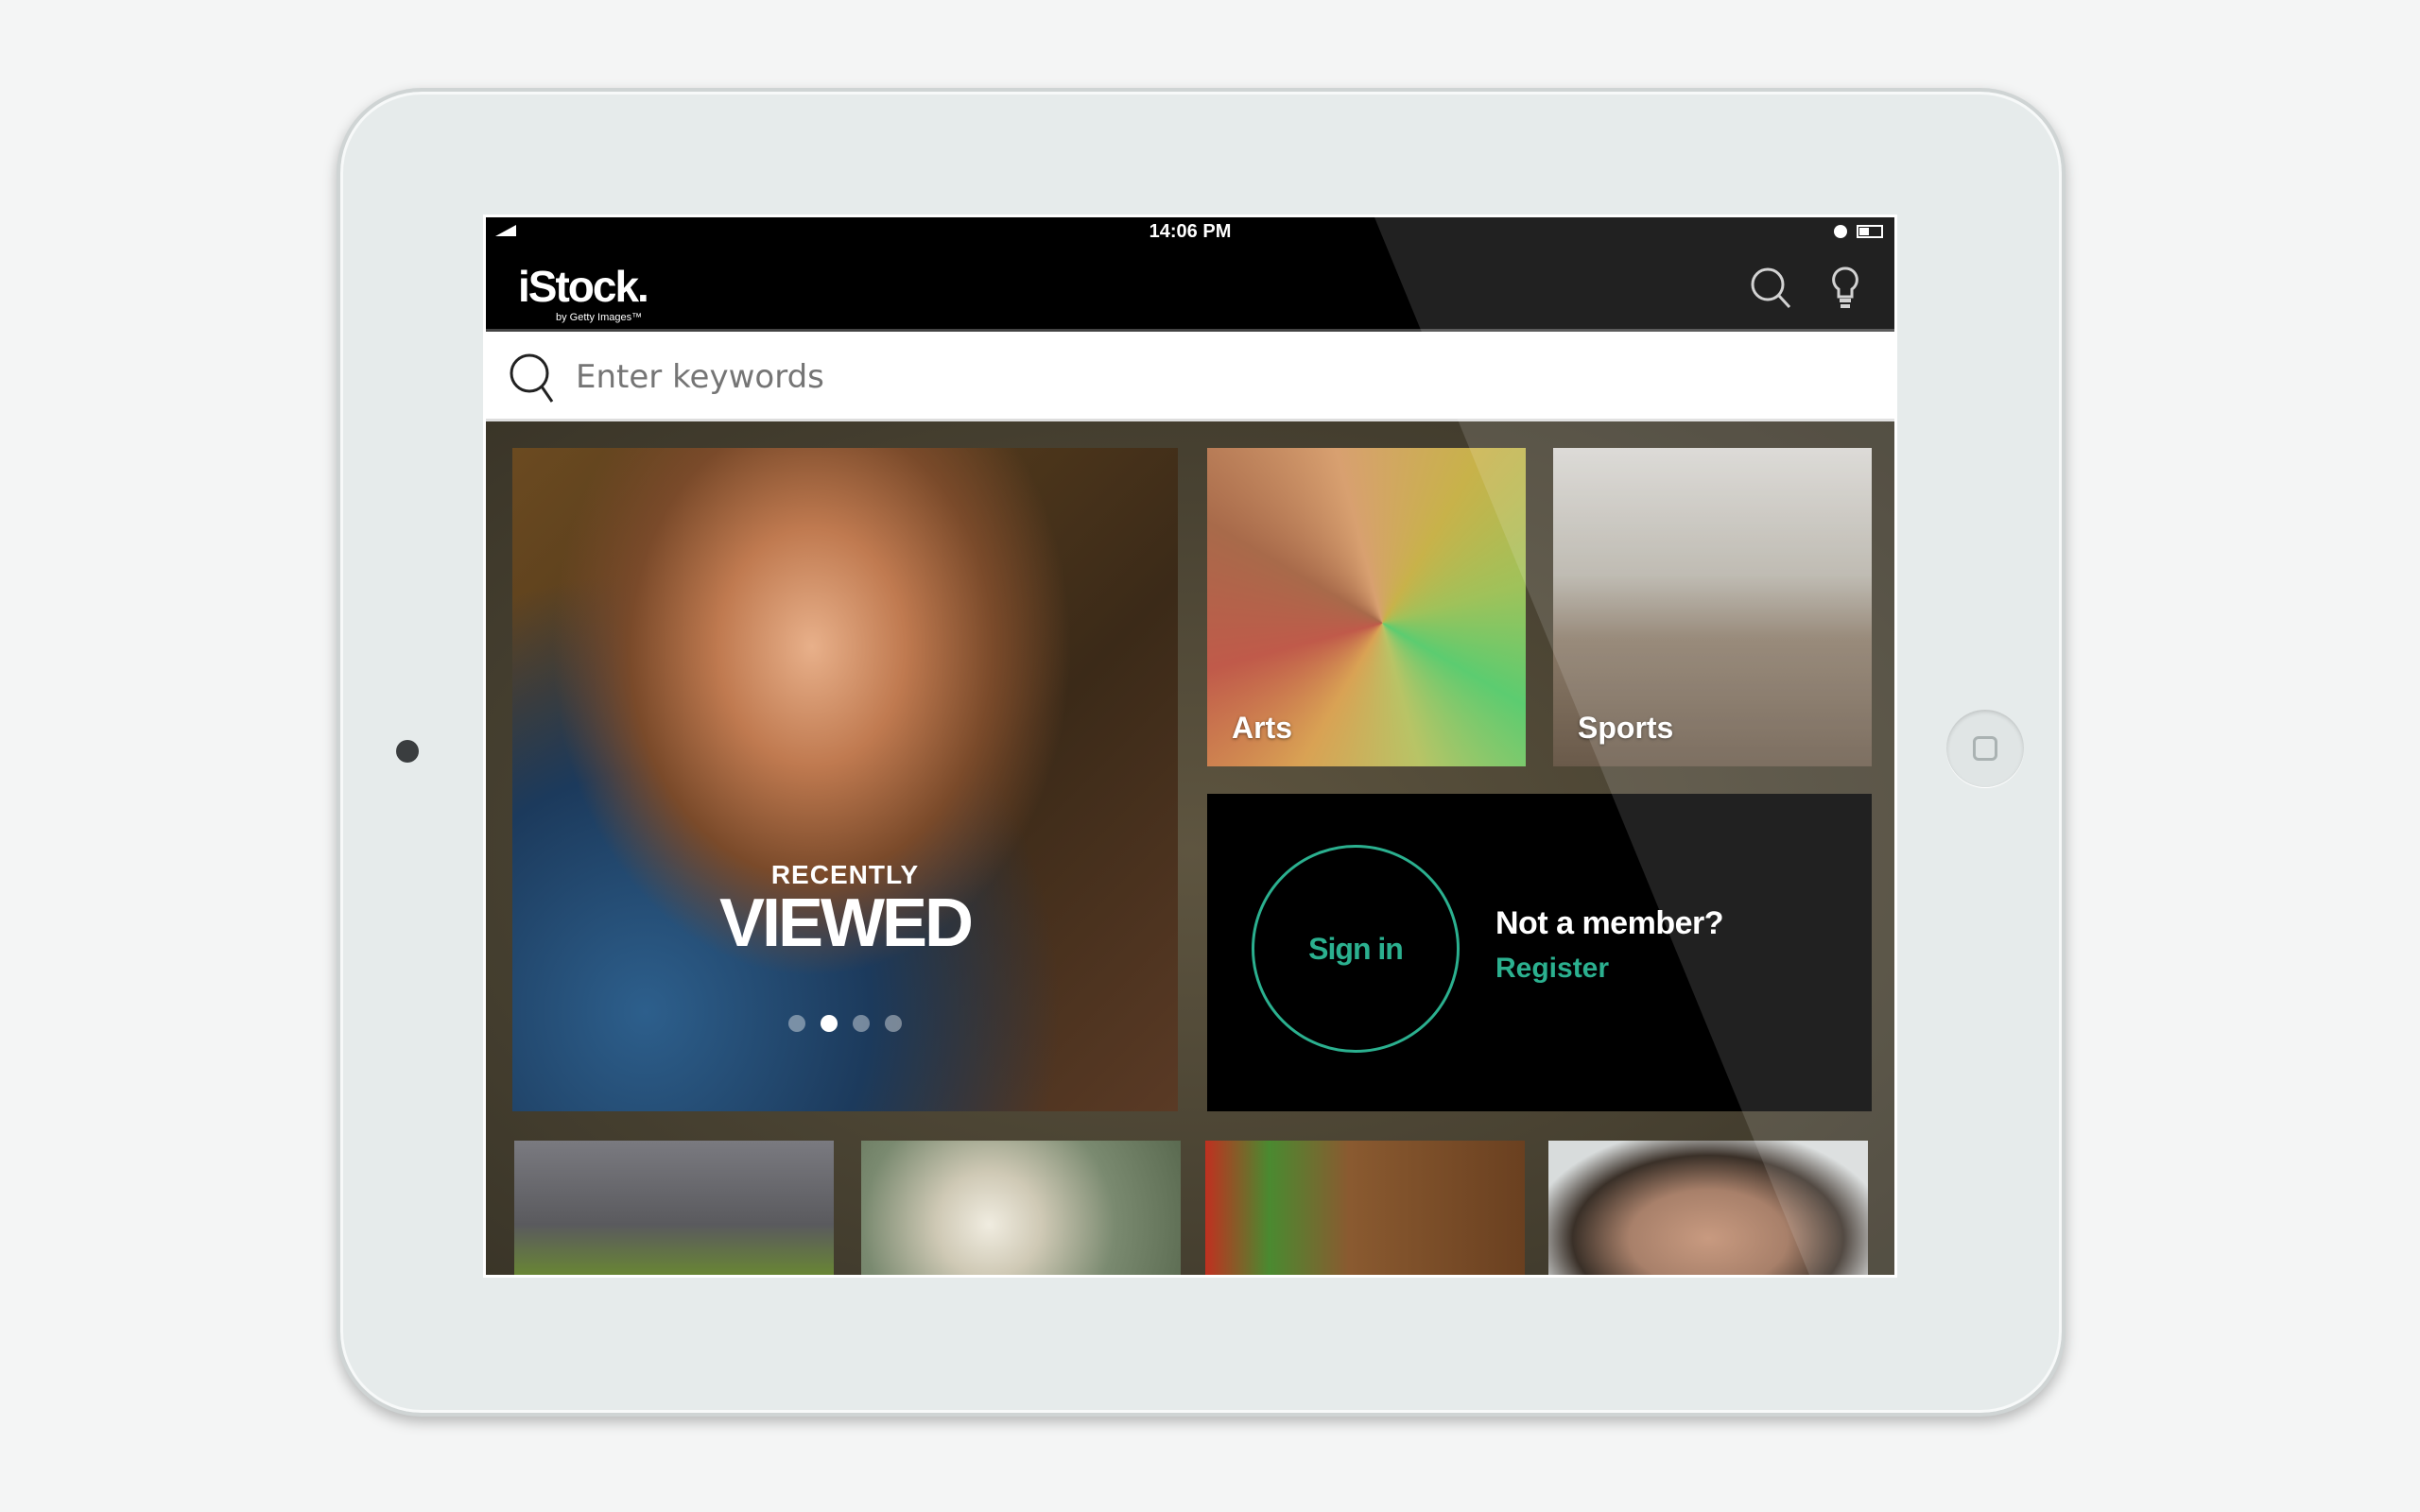 The height and width of the screenshot is (1512, 2420). I want to click on sign-in-button: Sign in, so click(1356, 949).